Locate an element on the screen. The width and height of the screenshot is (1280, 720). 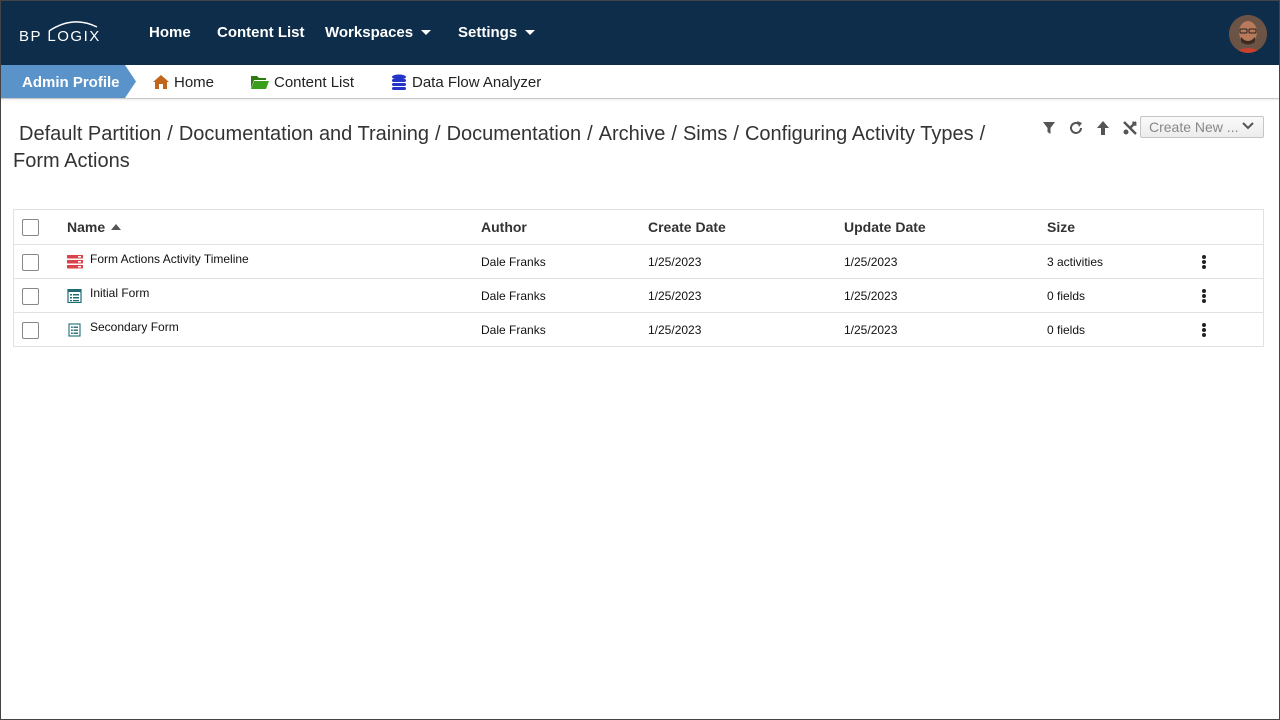
breadcrumb-default-partition: Default Partition is located at coordinates (87, 134).